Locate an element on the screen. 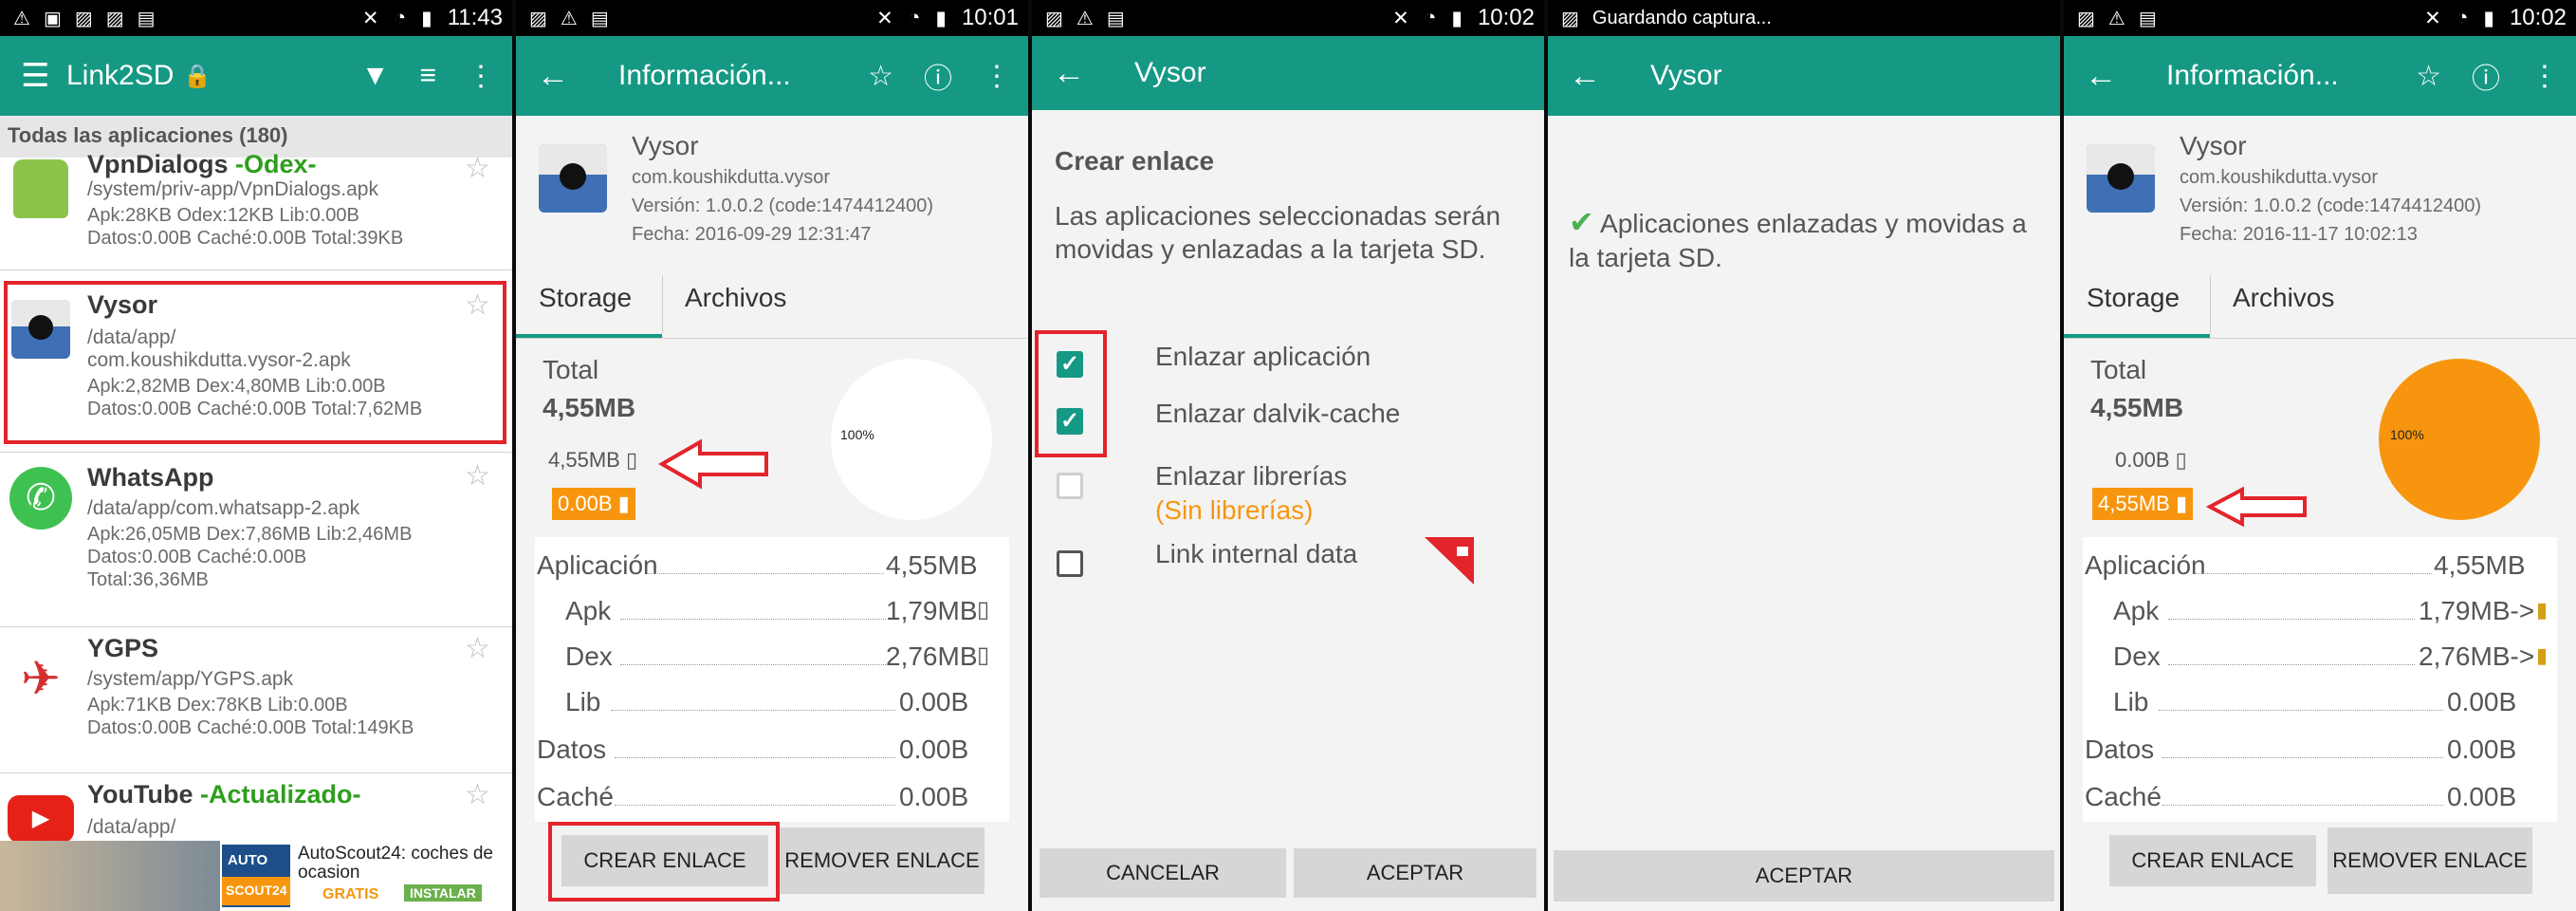 Image resolution: width=2576 pixels, height=911 pixels. check-icon: ✔ is located at coordinates (1581, 222).